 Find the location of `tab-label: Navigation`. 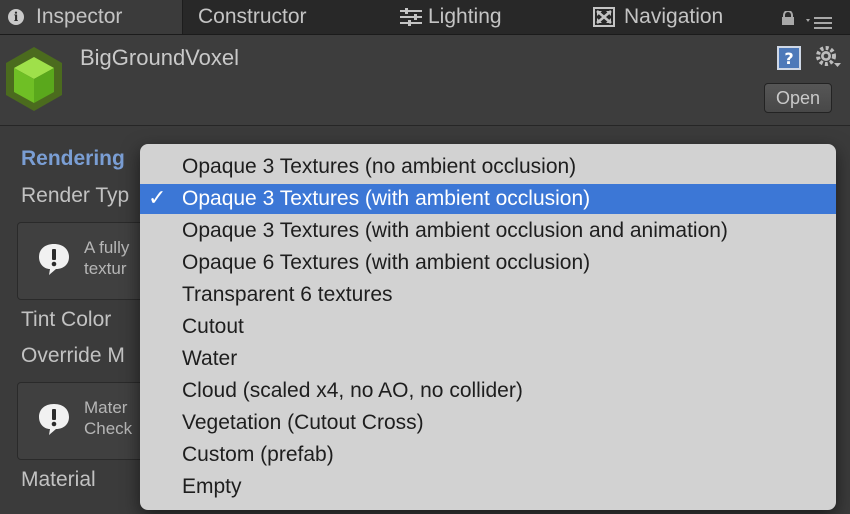

tab-label: Navigation is located at coordinates (674, 16).